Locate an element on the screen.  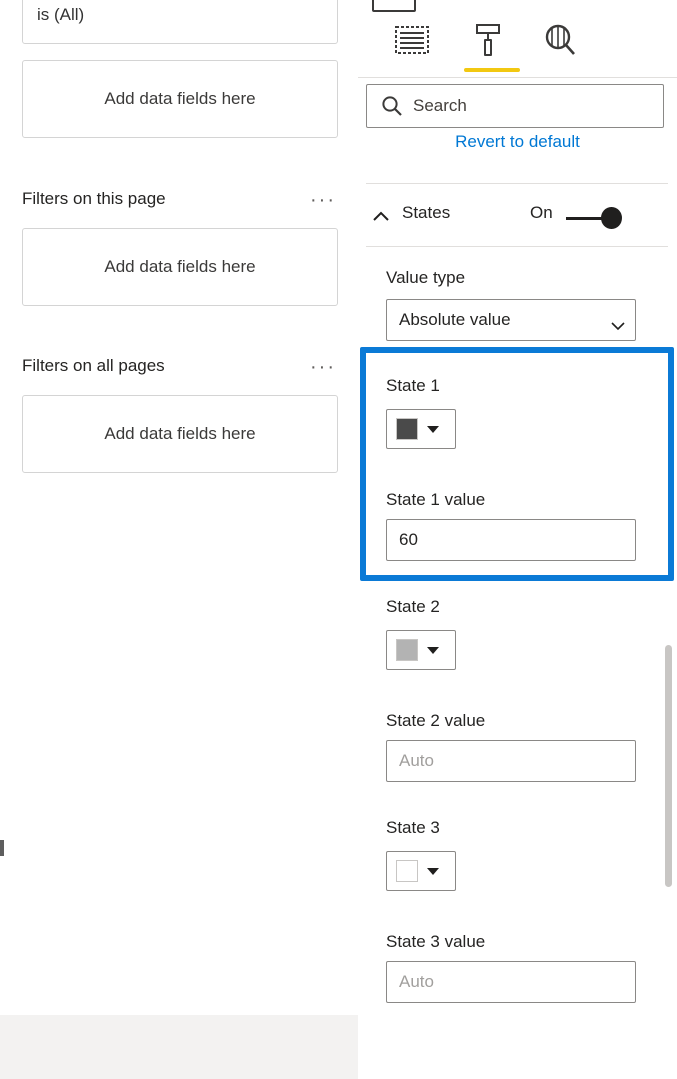
state-1-color-picker is located at coordinates (421, 429).